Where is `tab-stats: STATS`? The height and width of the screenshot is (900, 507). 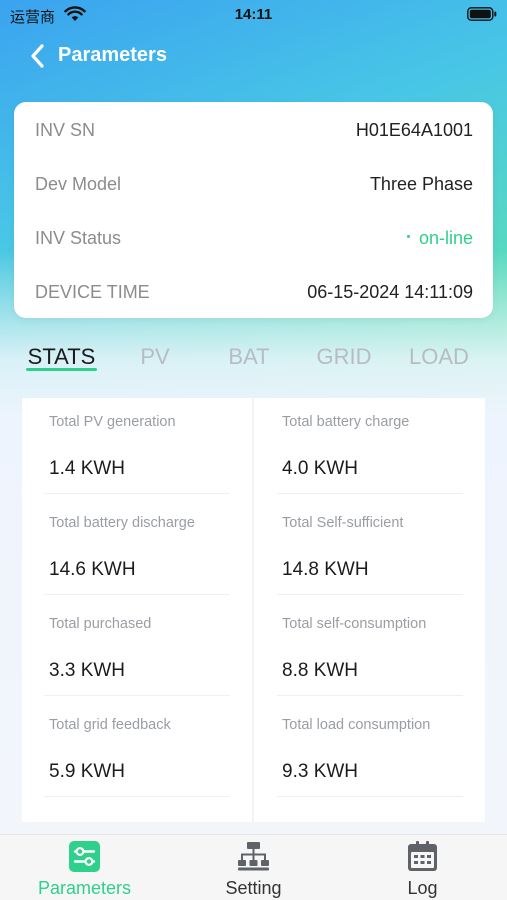
tab-stats: STATS is located at coordinates (61, 357).